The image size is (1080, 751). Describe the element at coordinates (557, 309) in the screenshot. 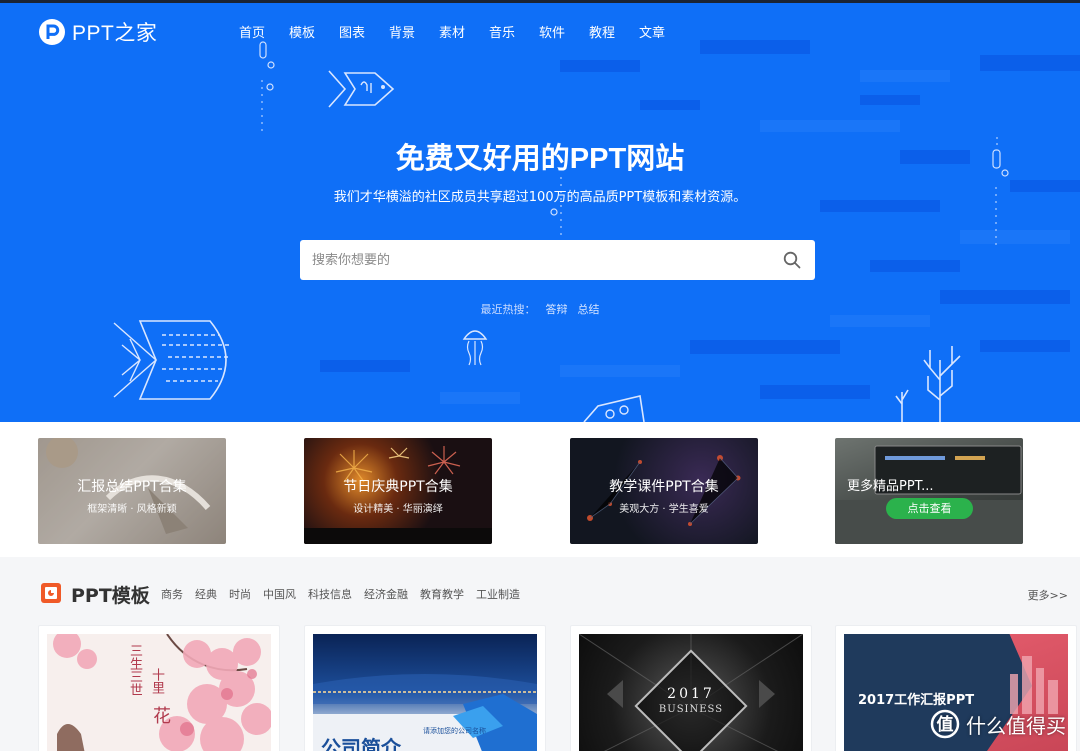

I see `hot-keyword: 答辩` at that location.